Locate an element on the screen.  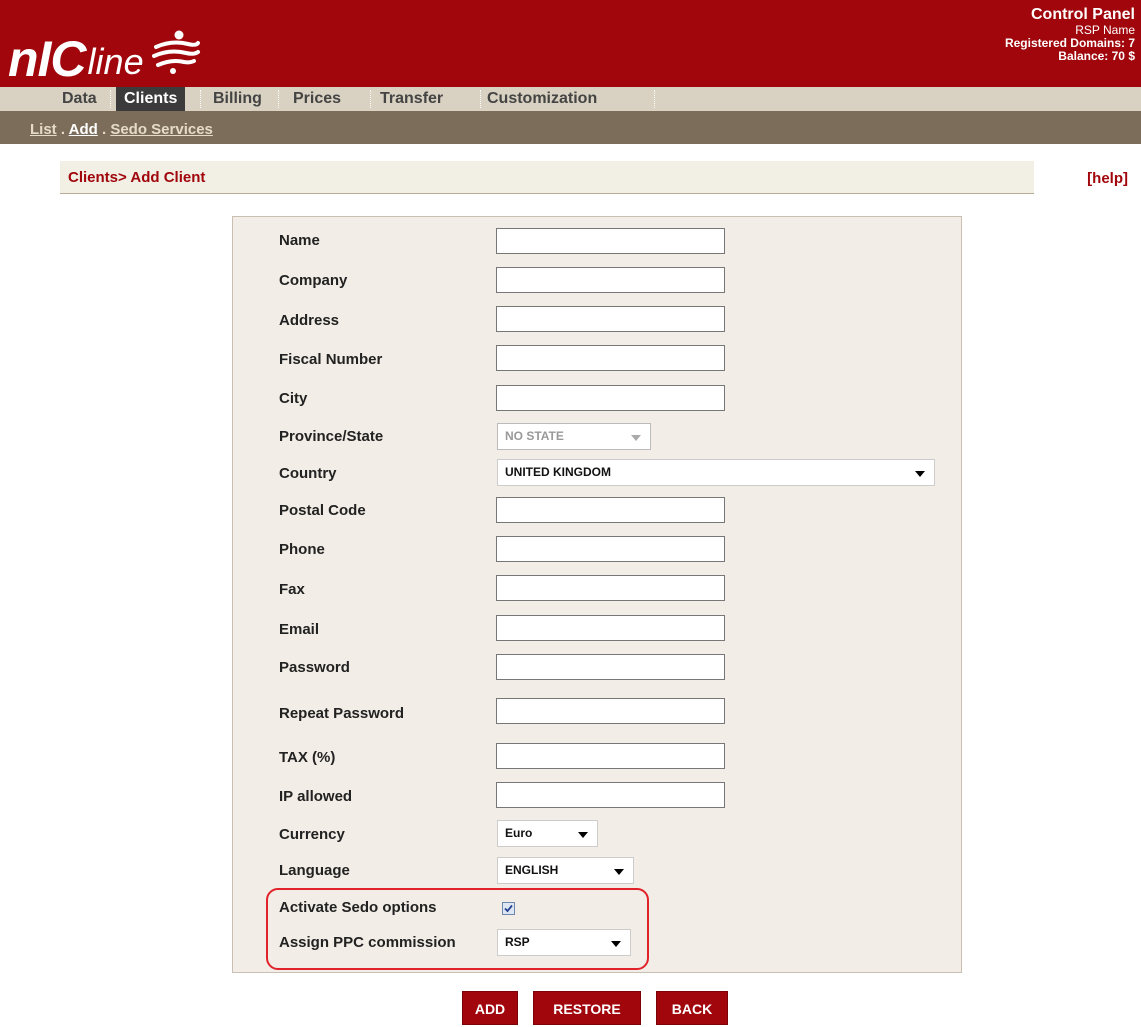
breadcrumb-bar: Clients> Add Client is located at coordinates (547, 177).